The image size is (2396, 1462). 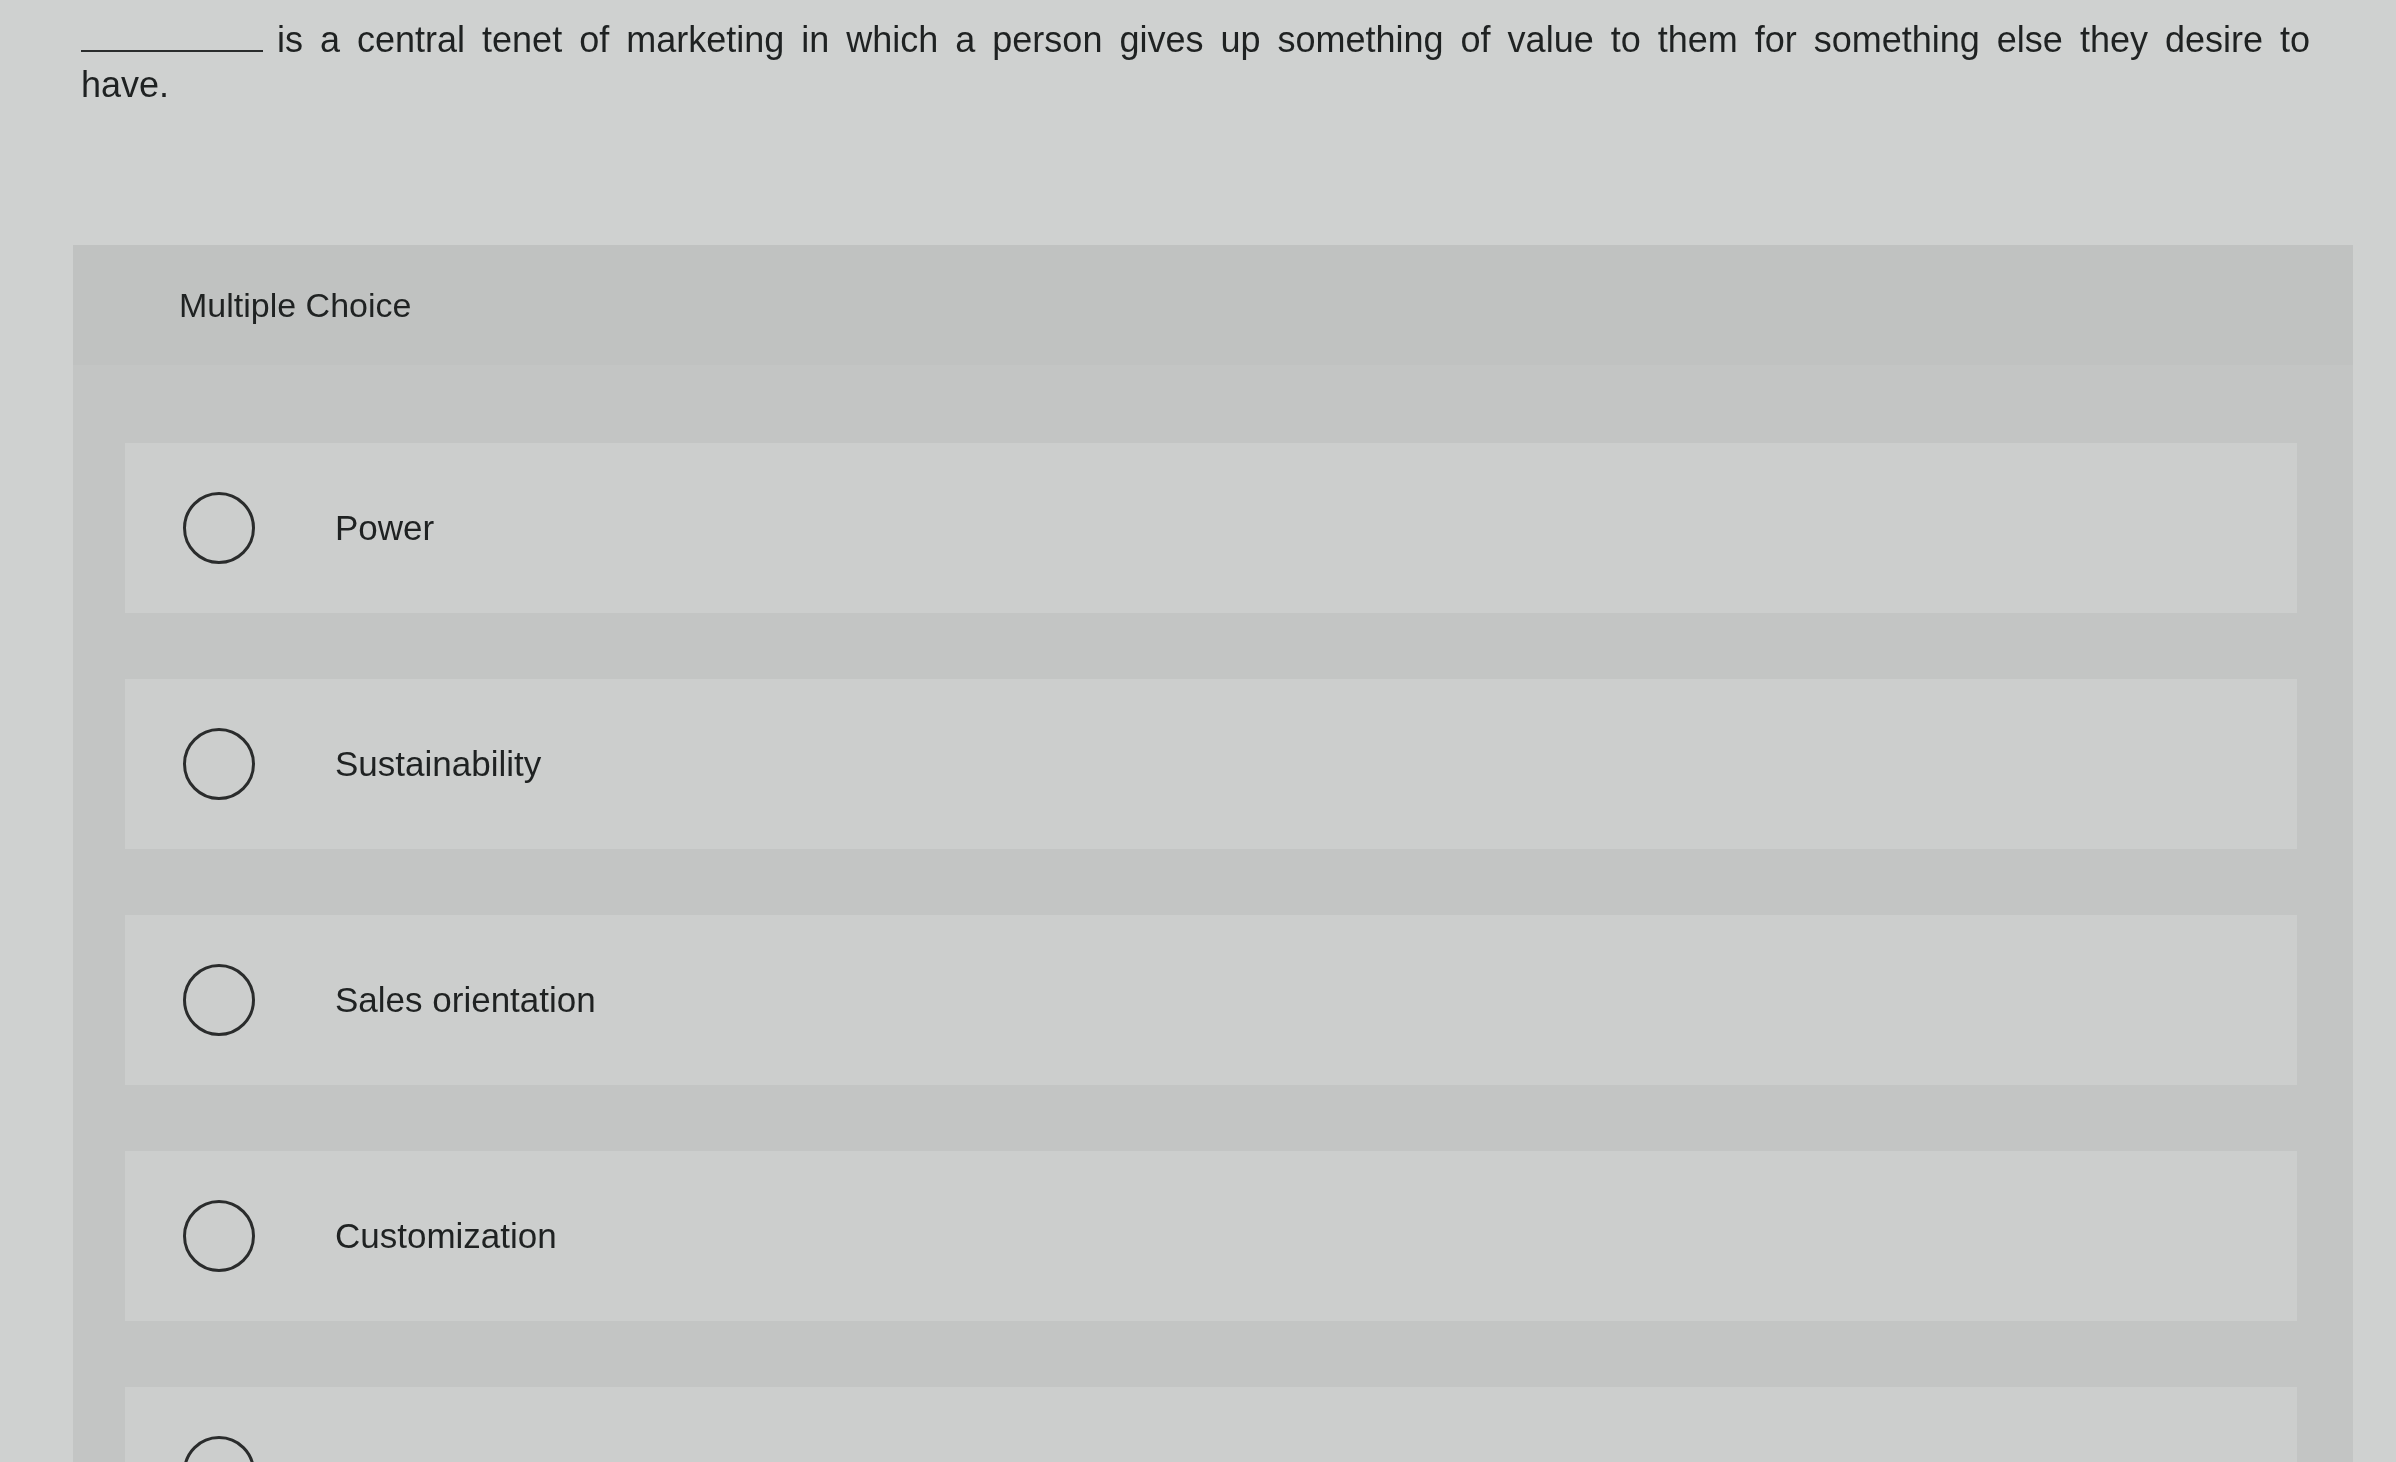 What do you see at coordinates (1196, 62) in the screenshot?
I see `question-text: is a central tenet of marketing in which a person gives up something of value to them for something else they desire to have.` at bounding box center [1196, 62].